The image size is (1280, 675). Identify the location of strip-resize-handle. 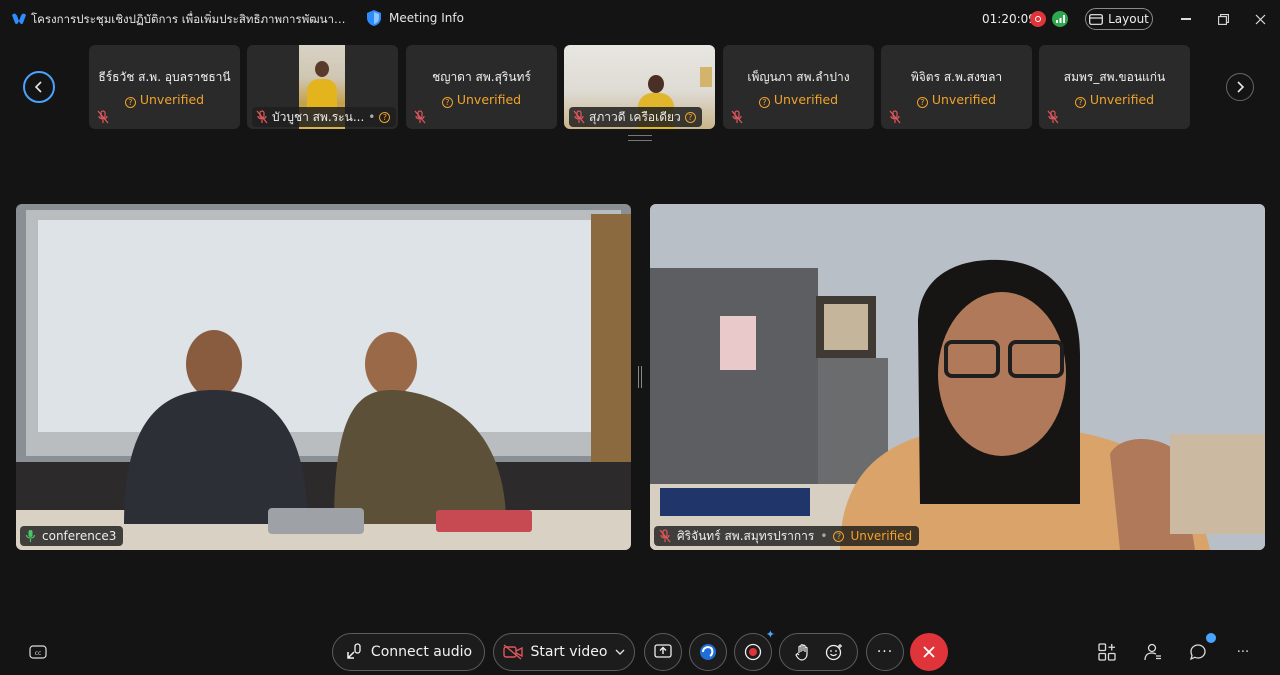
(640, 138).